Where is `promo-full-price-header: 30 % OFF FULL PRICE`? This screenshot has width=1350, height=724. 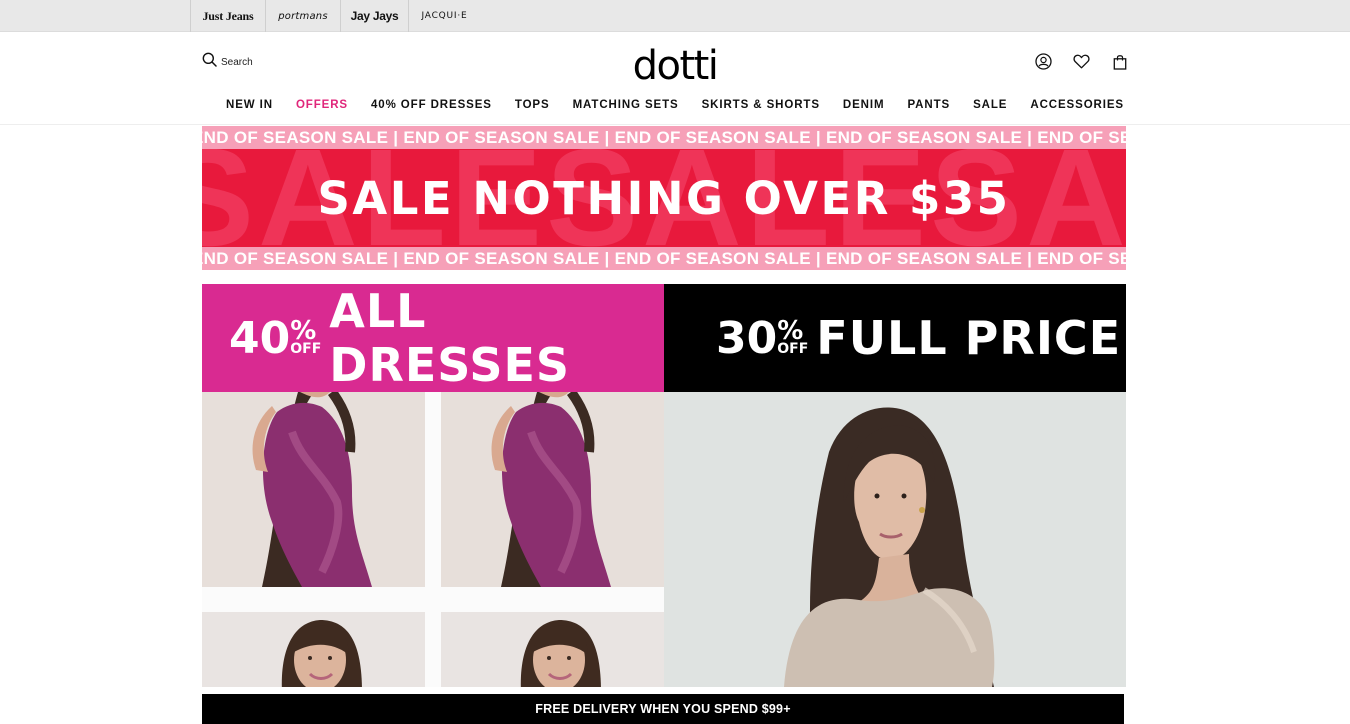
promo-full-price-header: 30 % OFF FULL PRICE is located at coordinates (895, 338).